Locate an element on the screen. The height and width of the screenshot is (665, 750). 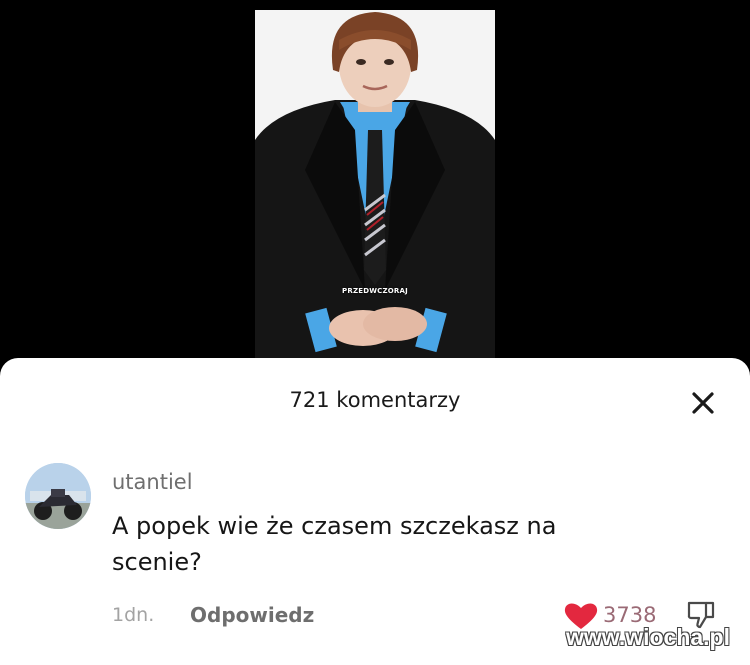
comments-header: 721 komentarzy is located at coordinates (375, 402).